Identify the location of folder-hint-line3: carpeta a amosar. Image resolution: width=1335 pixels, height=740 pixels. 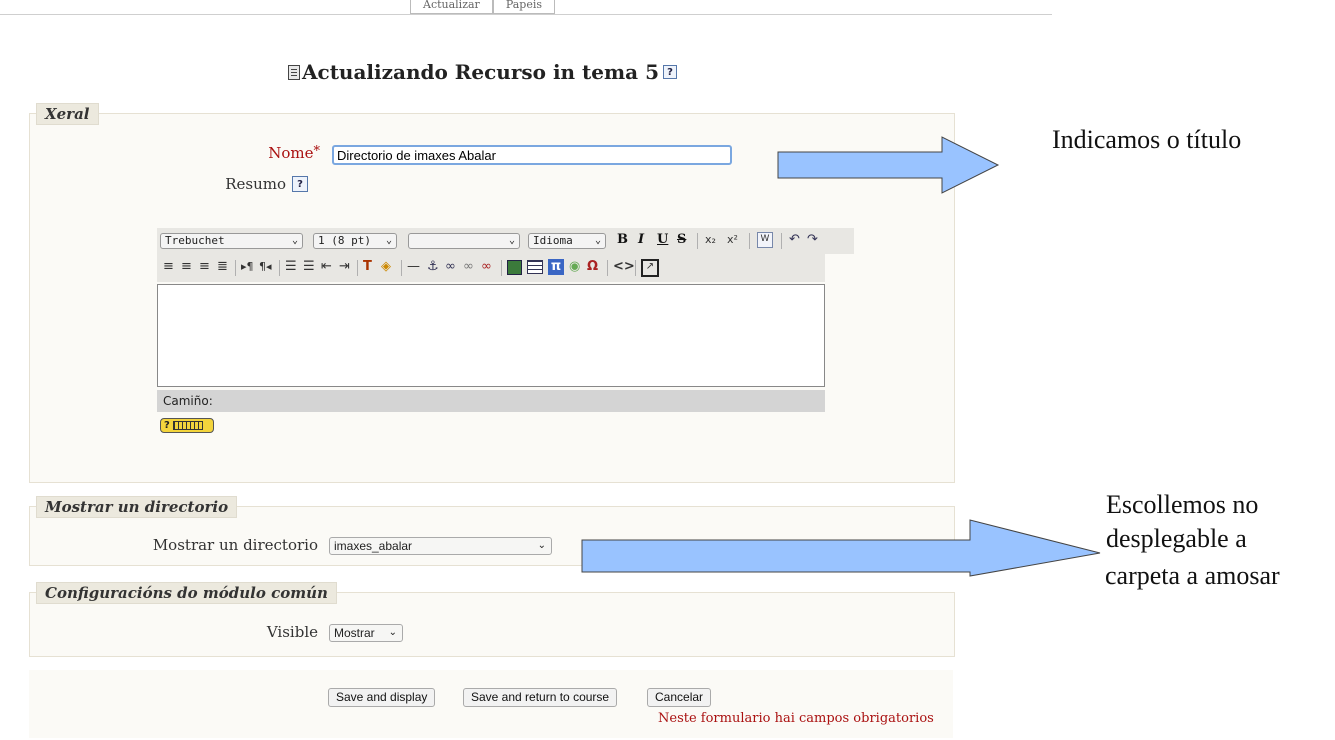
(1192, 575).